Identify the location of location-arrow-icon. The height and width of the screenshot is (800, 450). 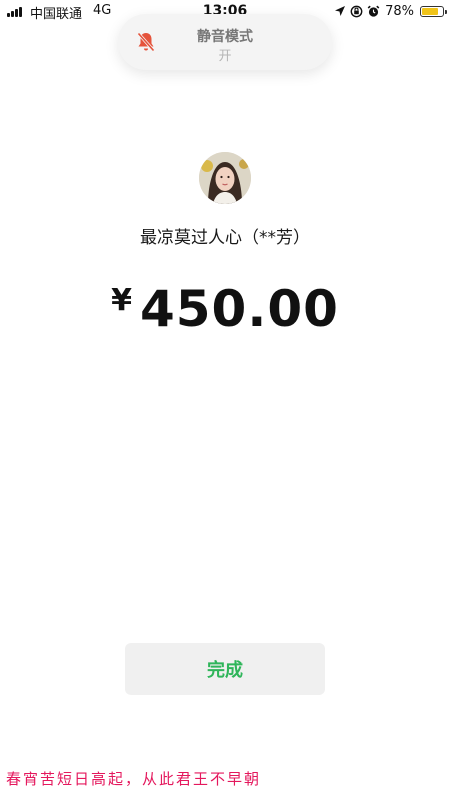
(340, 11).